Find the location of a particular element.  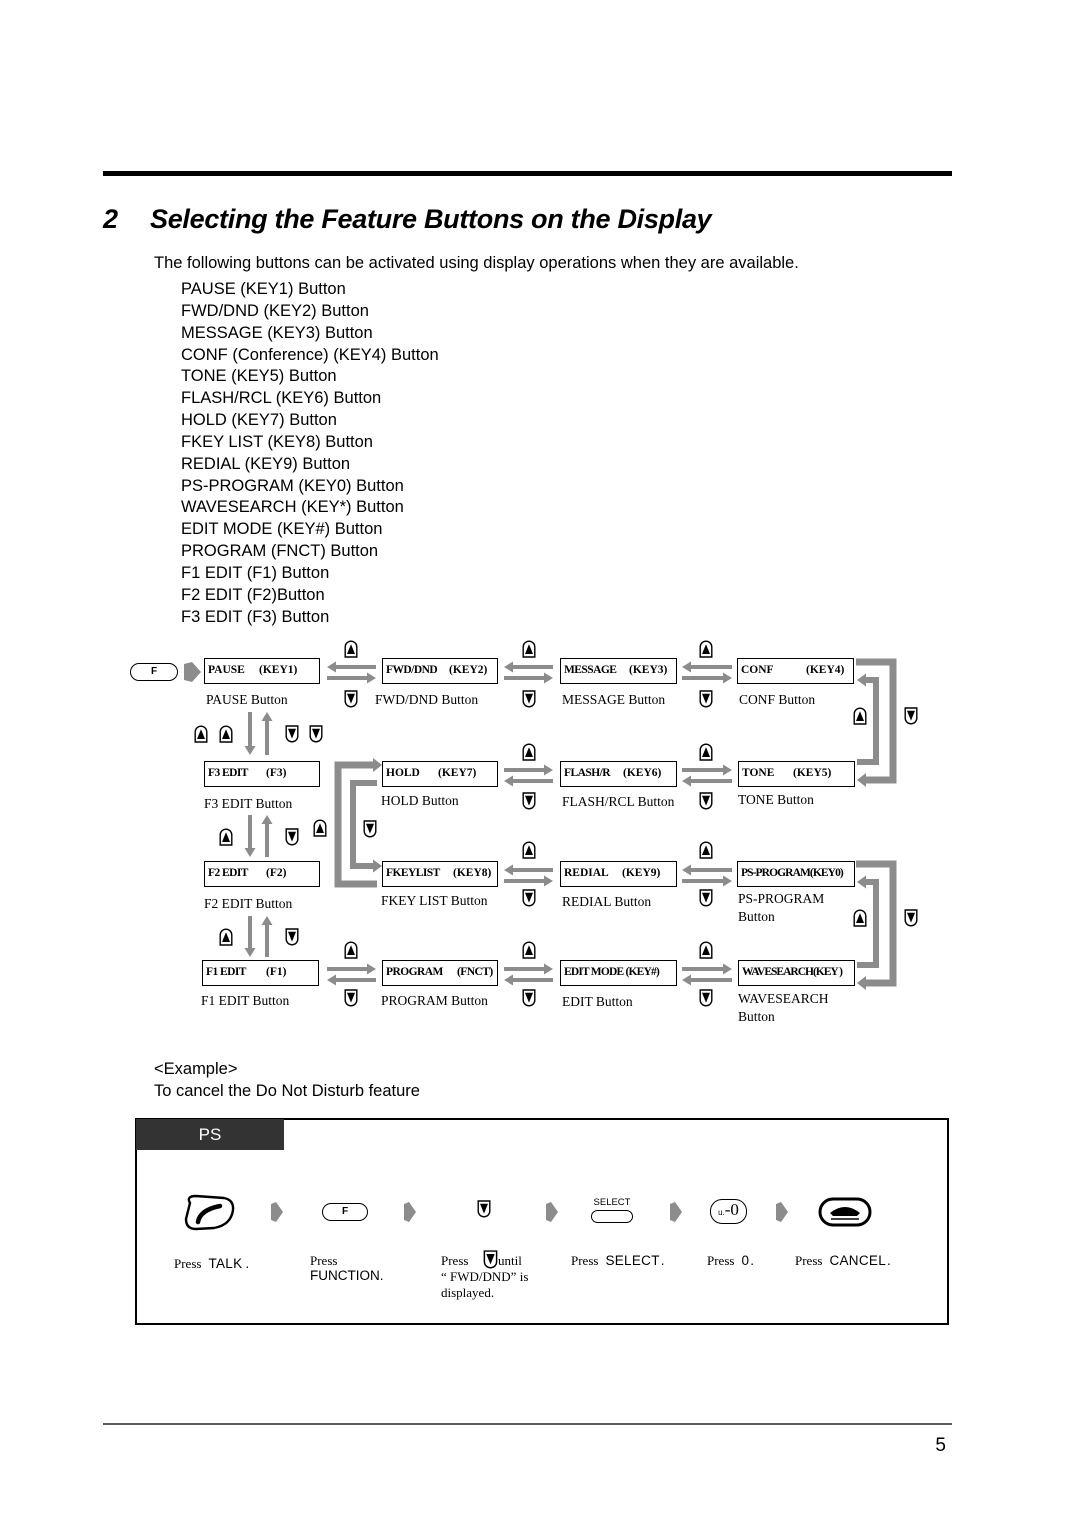

step-key-name: TALK is located at coordinates (225, 1263).